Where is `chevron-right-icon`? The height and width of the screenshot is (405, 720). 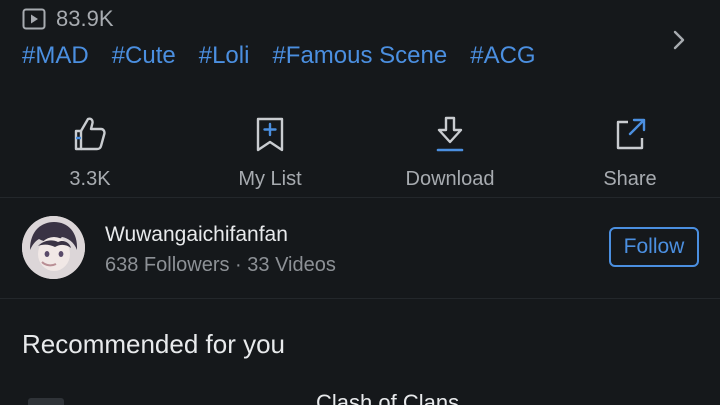 chevron-right-icon is located at coordinates (680, 40).